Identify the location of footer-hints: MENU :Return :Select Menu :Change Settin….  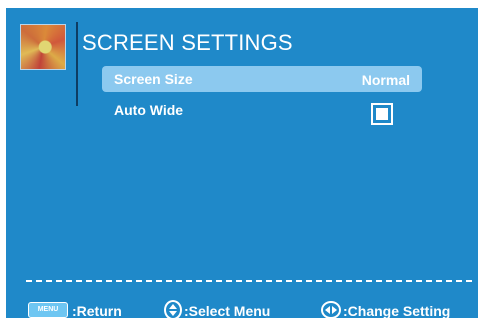
(251, 311).